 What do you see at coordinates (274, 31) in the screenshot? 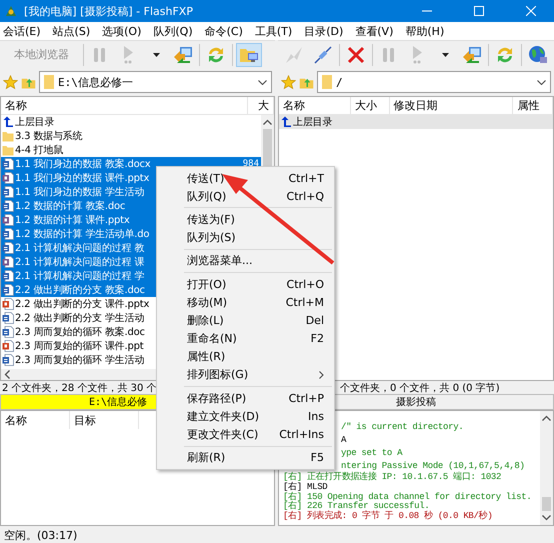
I see `menu-item: 工具(T)` at bounding box center [274, 31].